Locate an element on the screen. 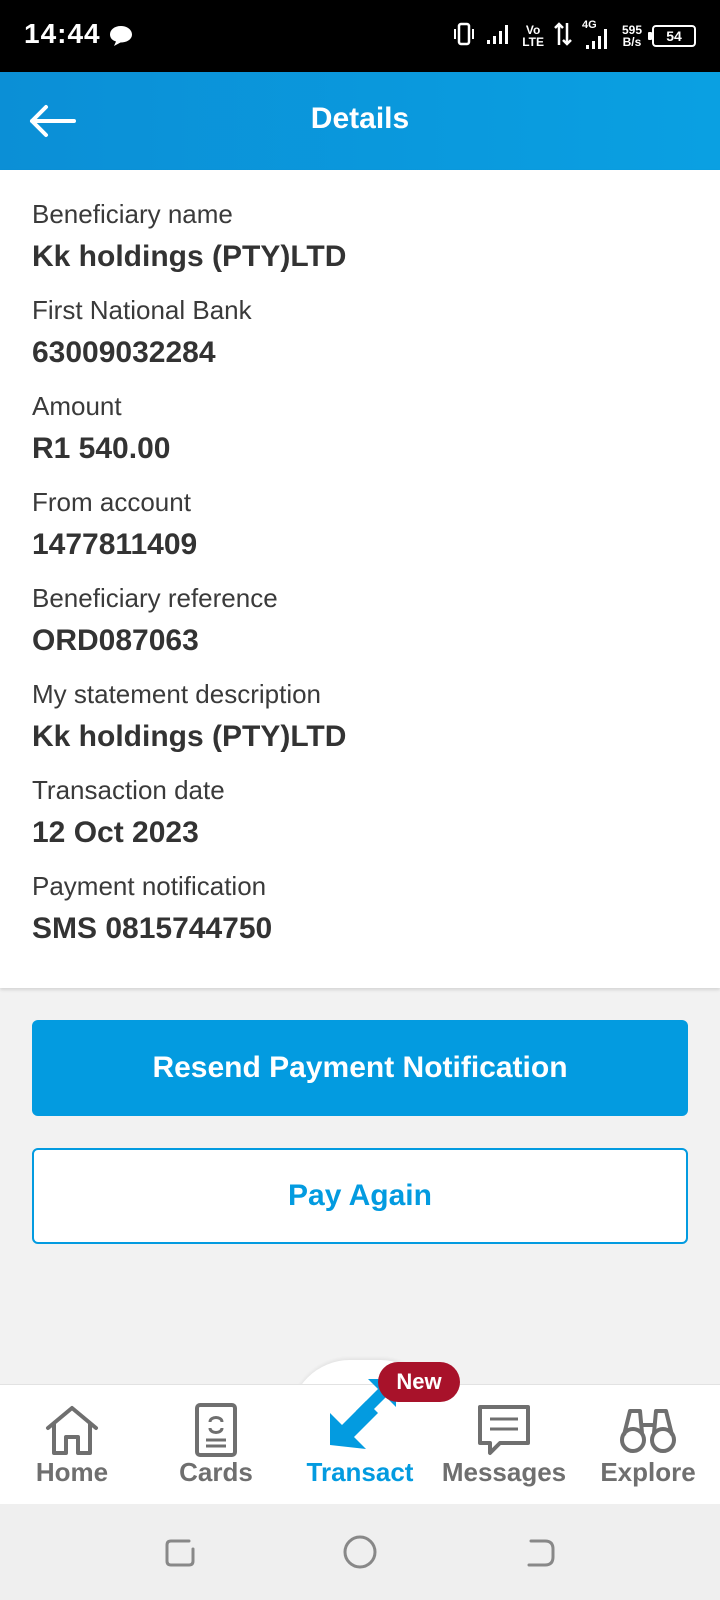 The height and width of the screenshot is (1600, 720). pay-again-button: Pay Again is located at coordinates (360, 1196).